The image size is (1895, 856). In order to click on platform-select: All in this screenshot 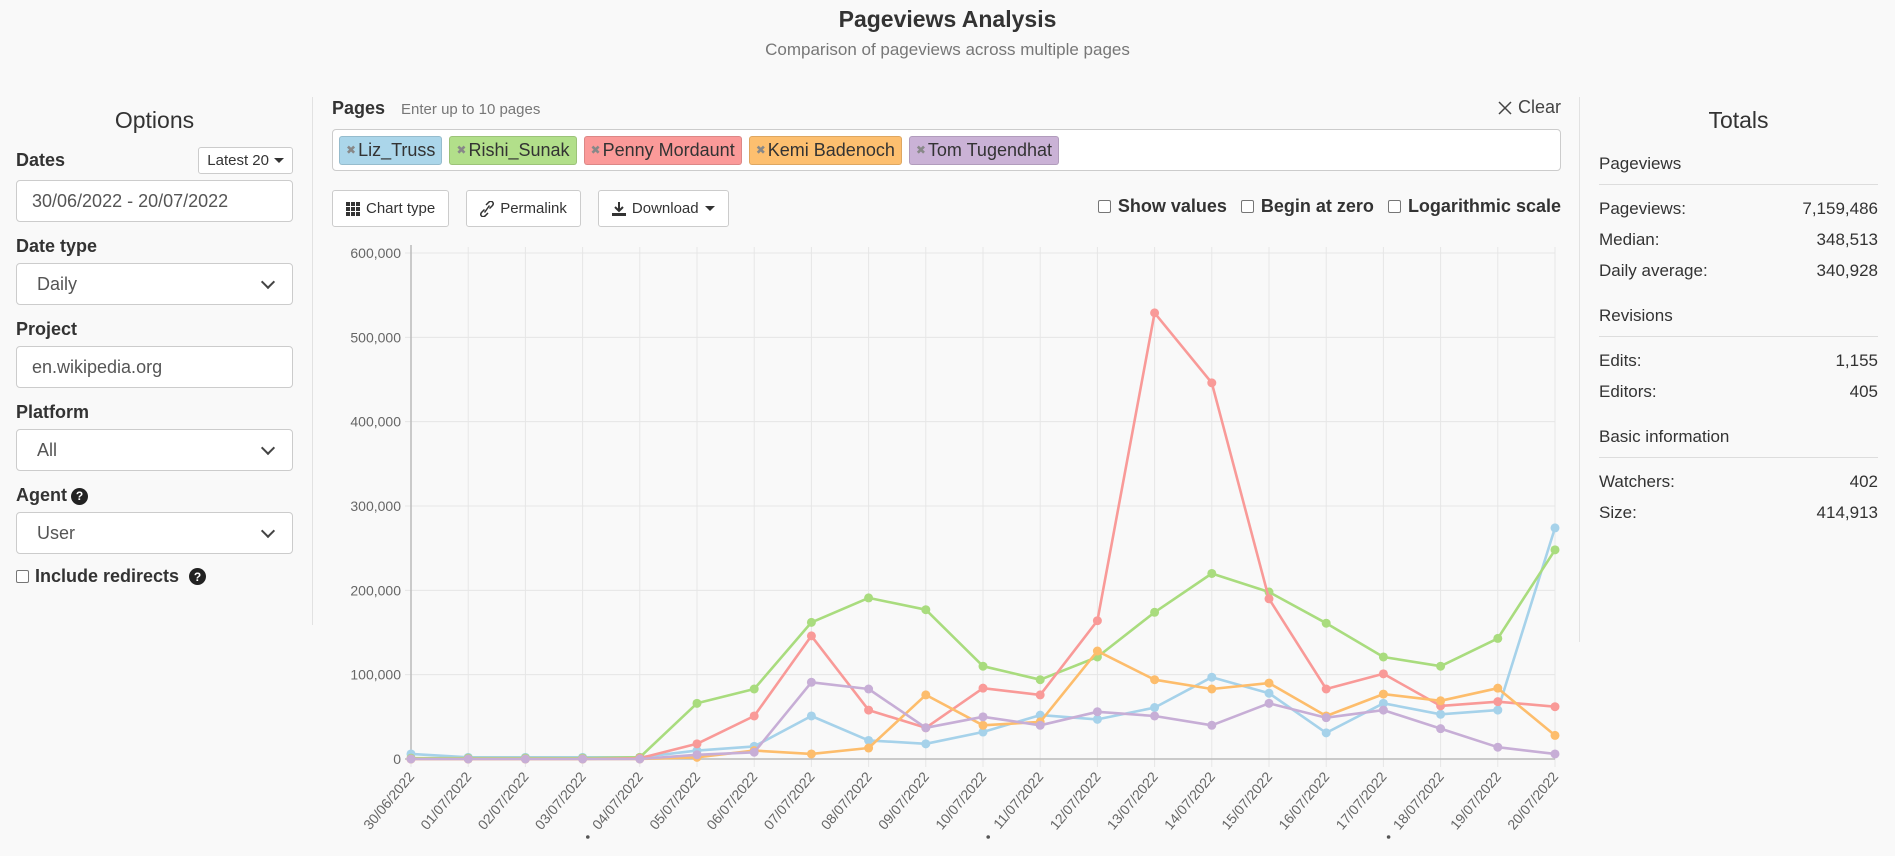, I will do `click(154, 450)`.